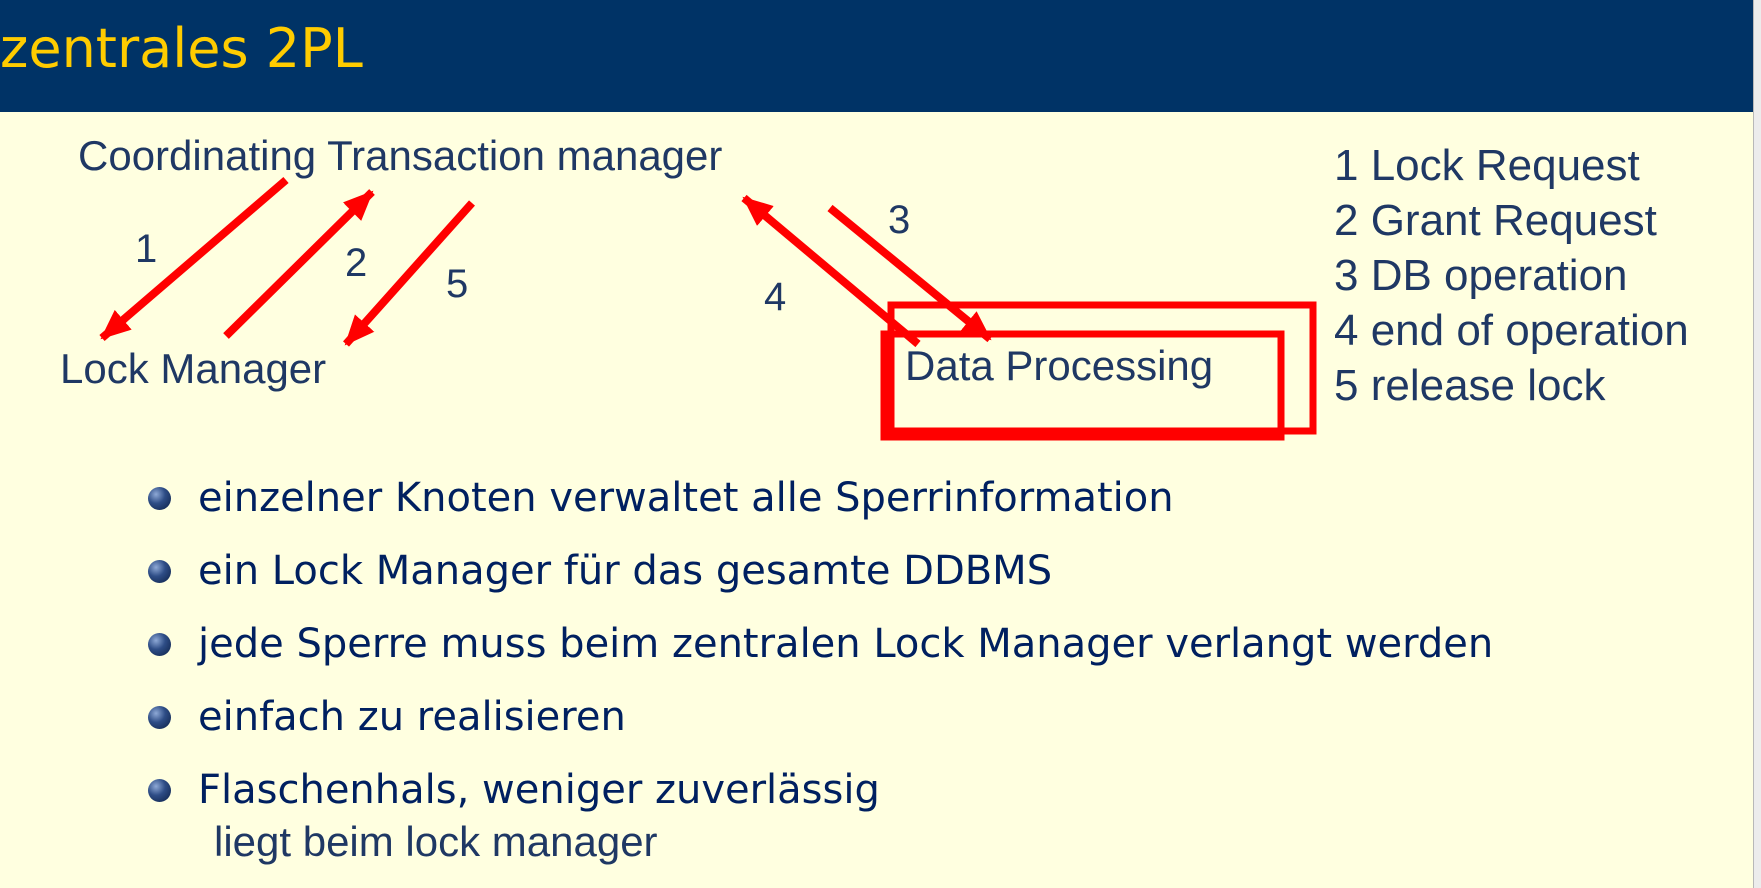 This screenshot has height=888, width=1761. I want to click on bullet-text: Flaschenhals, weniger zuverlässig, so click(539, 790).